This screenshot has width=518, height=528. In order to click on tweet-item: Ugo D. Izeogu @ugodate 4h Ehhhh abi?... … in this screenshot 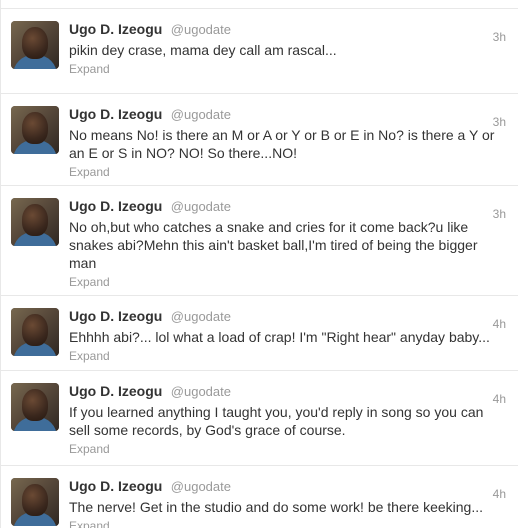, I will do `click(259, 333)`.